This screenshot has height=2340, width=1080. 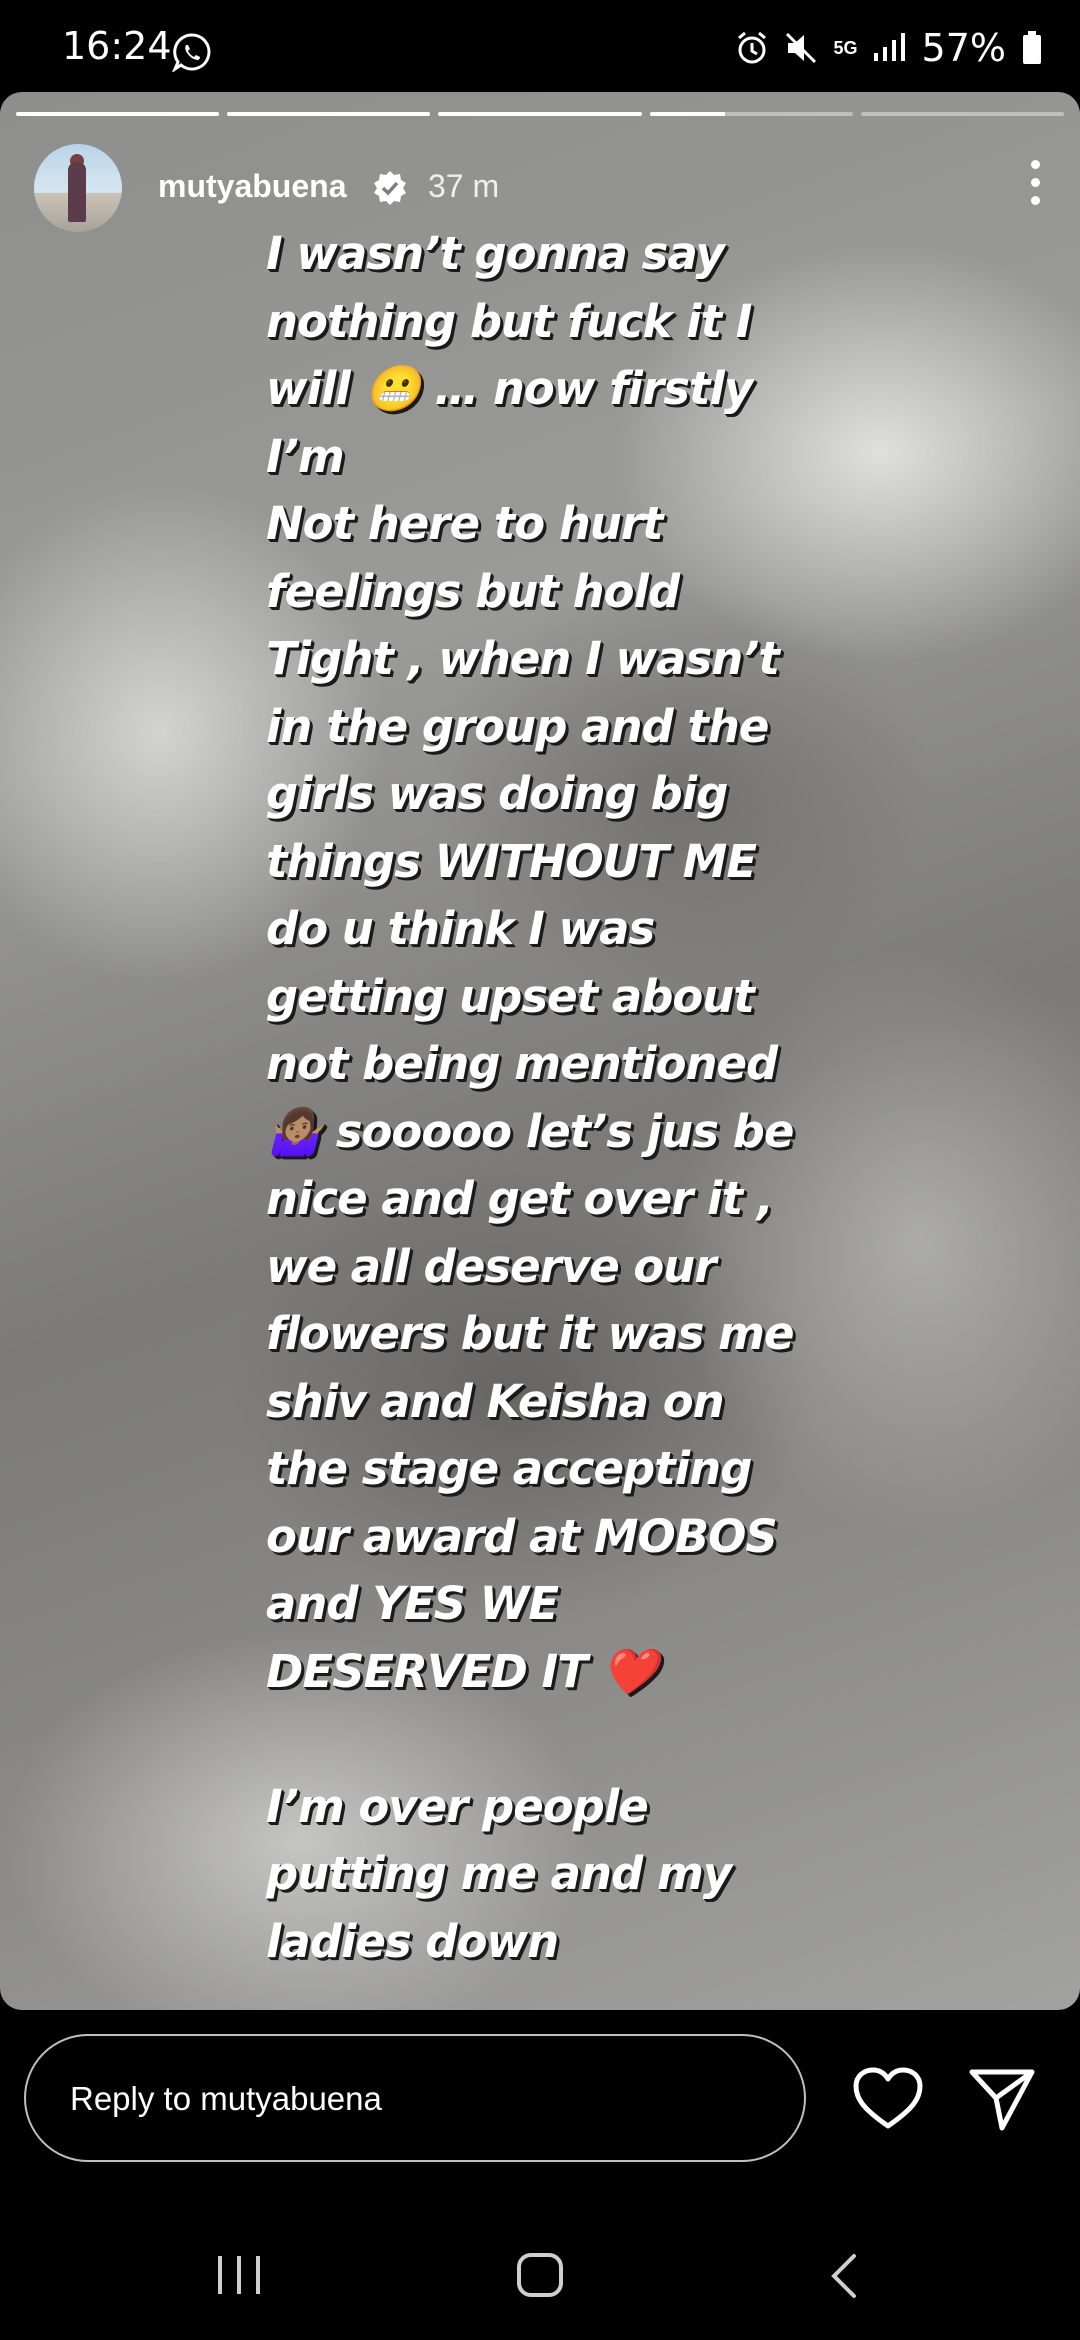 I want to click on mute-icon, so click(x=800, y=48).